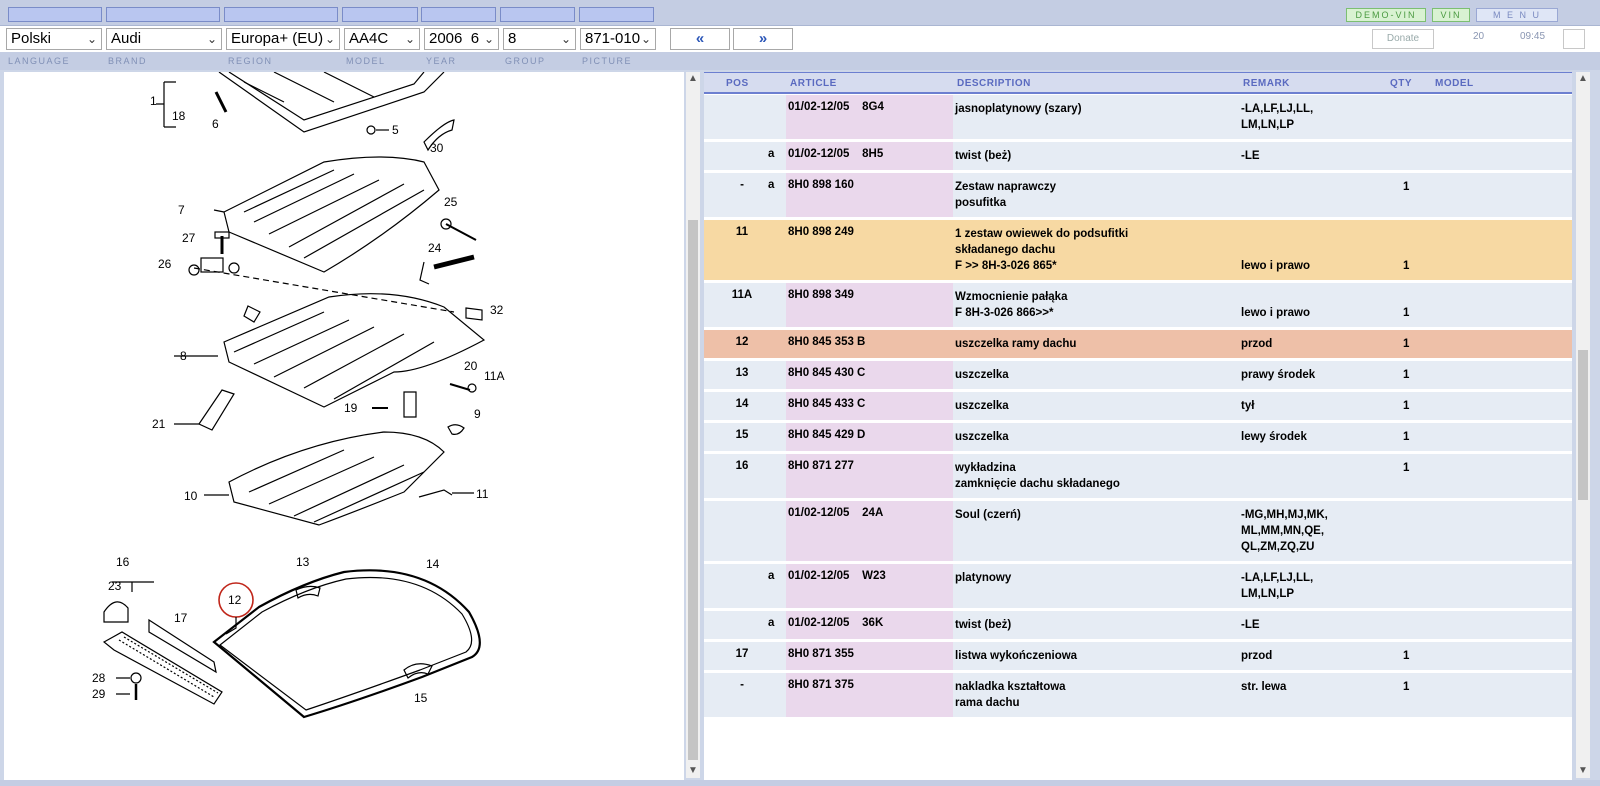  Describe the element at coordinates (821, 232) in the screenshot. I see `row-article: 8H0 898 249` at that location.